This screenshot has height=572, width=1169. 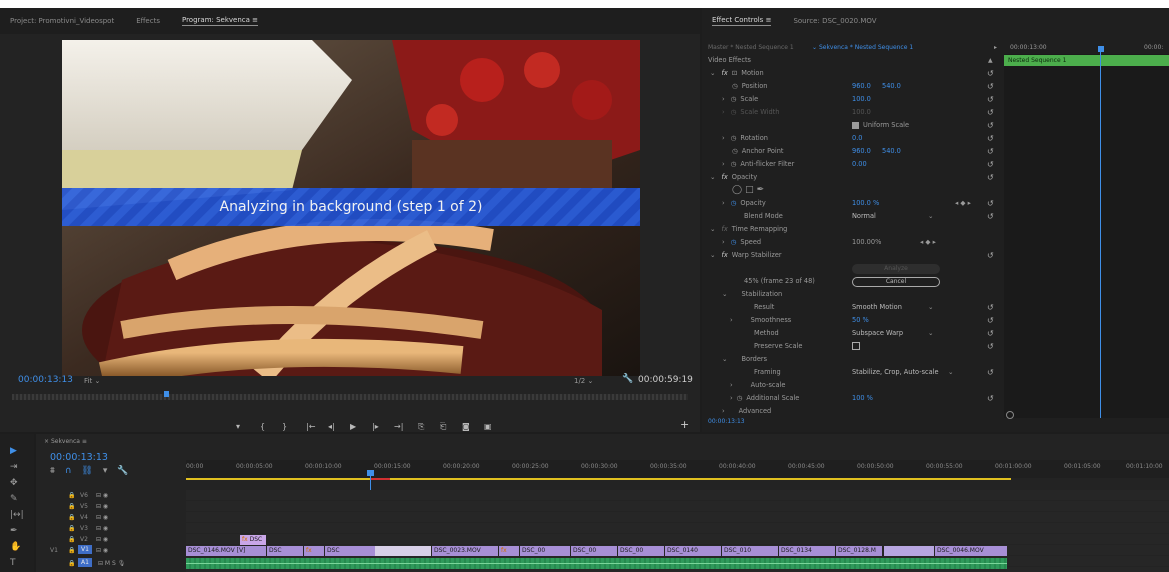 What do you see at coordinates (15, 547) in the screenshot?
I see `hand-icon: ✋` at bounding box center [15, 547].